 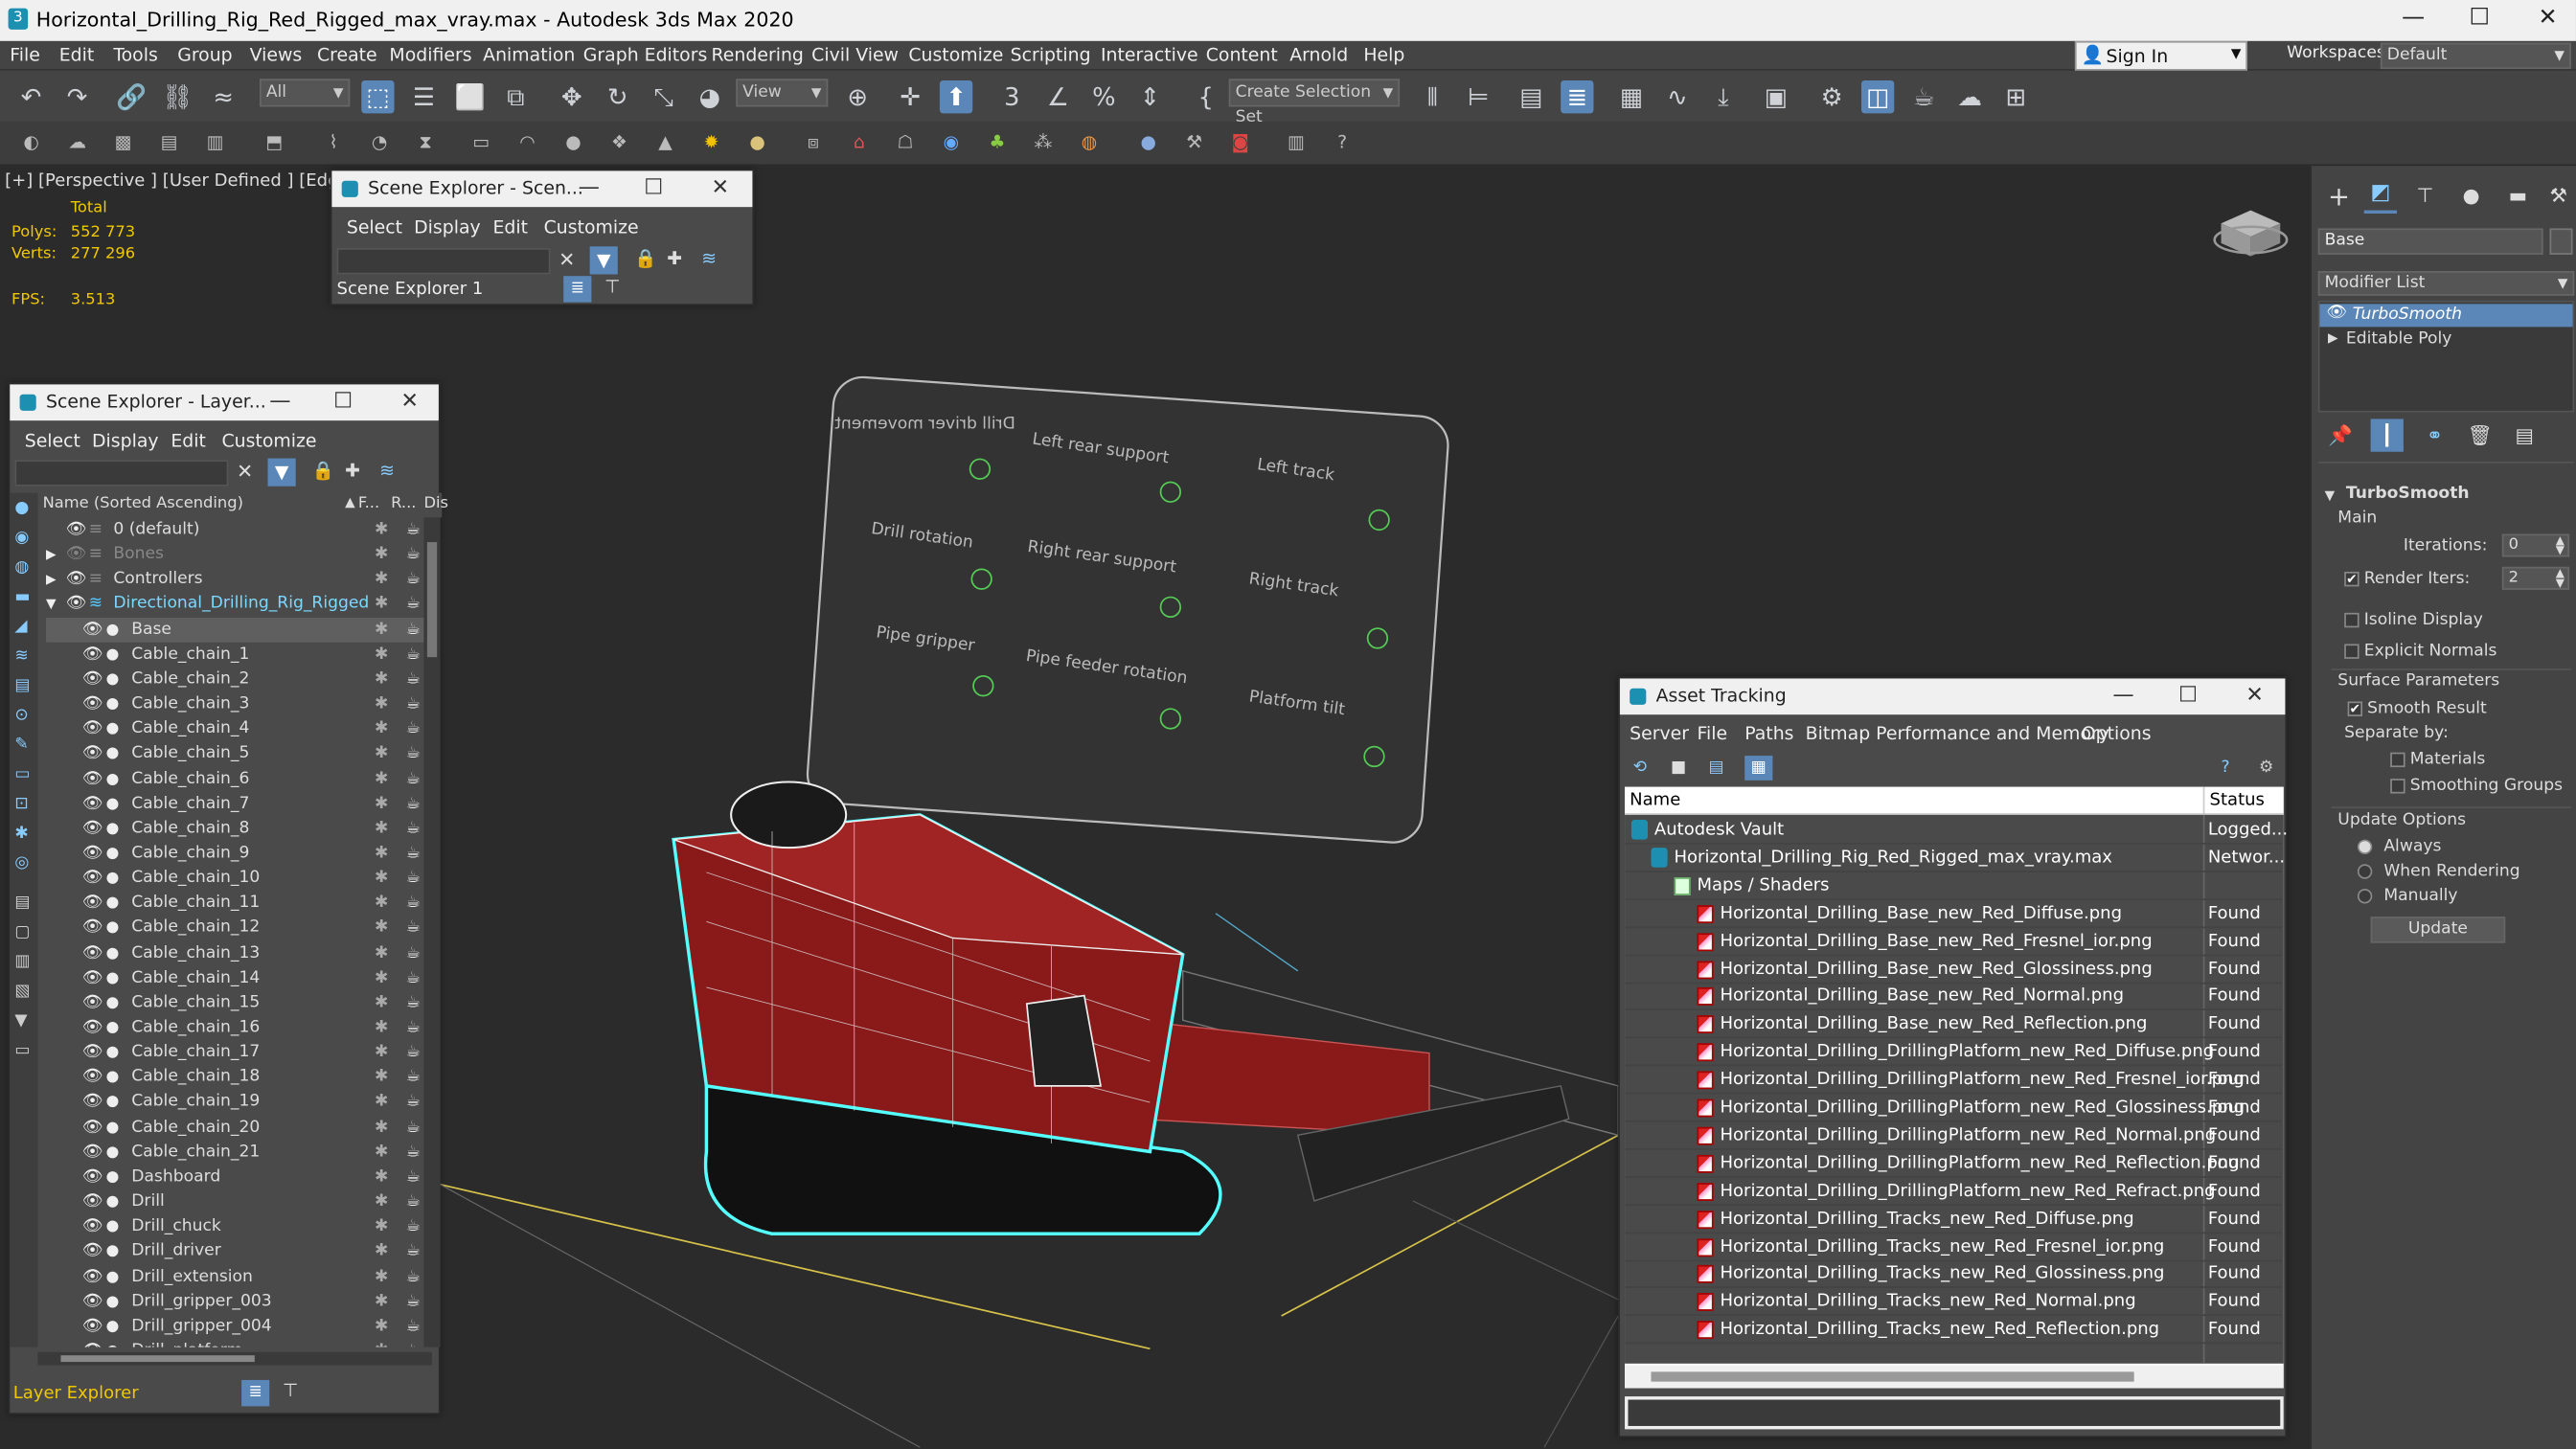 What do you see at coordinates (1952, 696) in the screenshot?
I see `asset-tracking-titlebar: Asset Tracking — ☐ ✕` at bounding box center [1952, 696].